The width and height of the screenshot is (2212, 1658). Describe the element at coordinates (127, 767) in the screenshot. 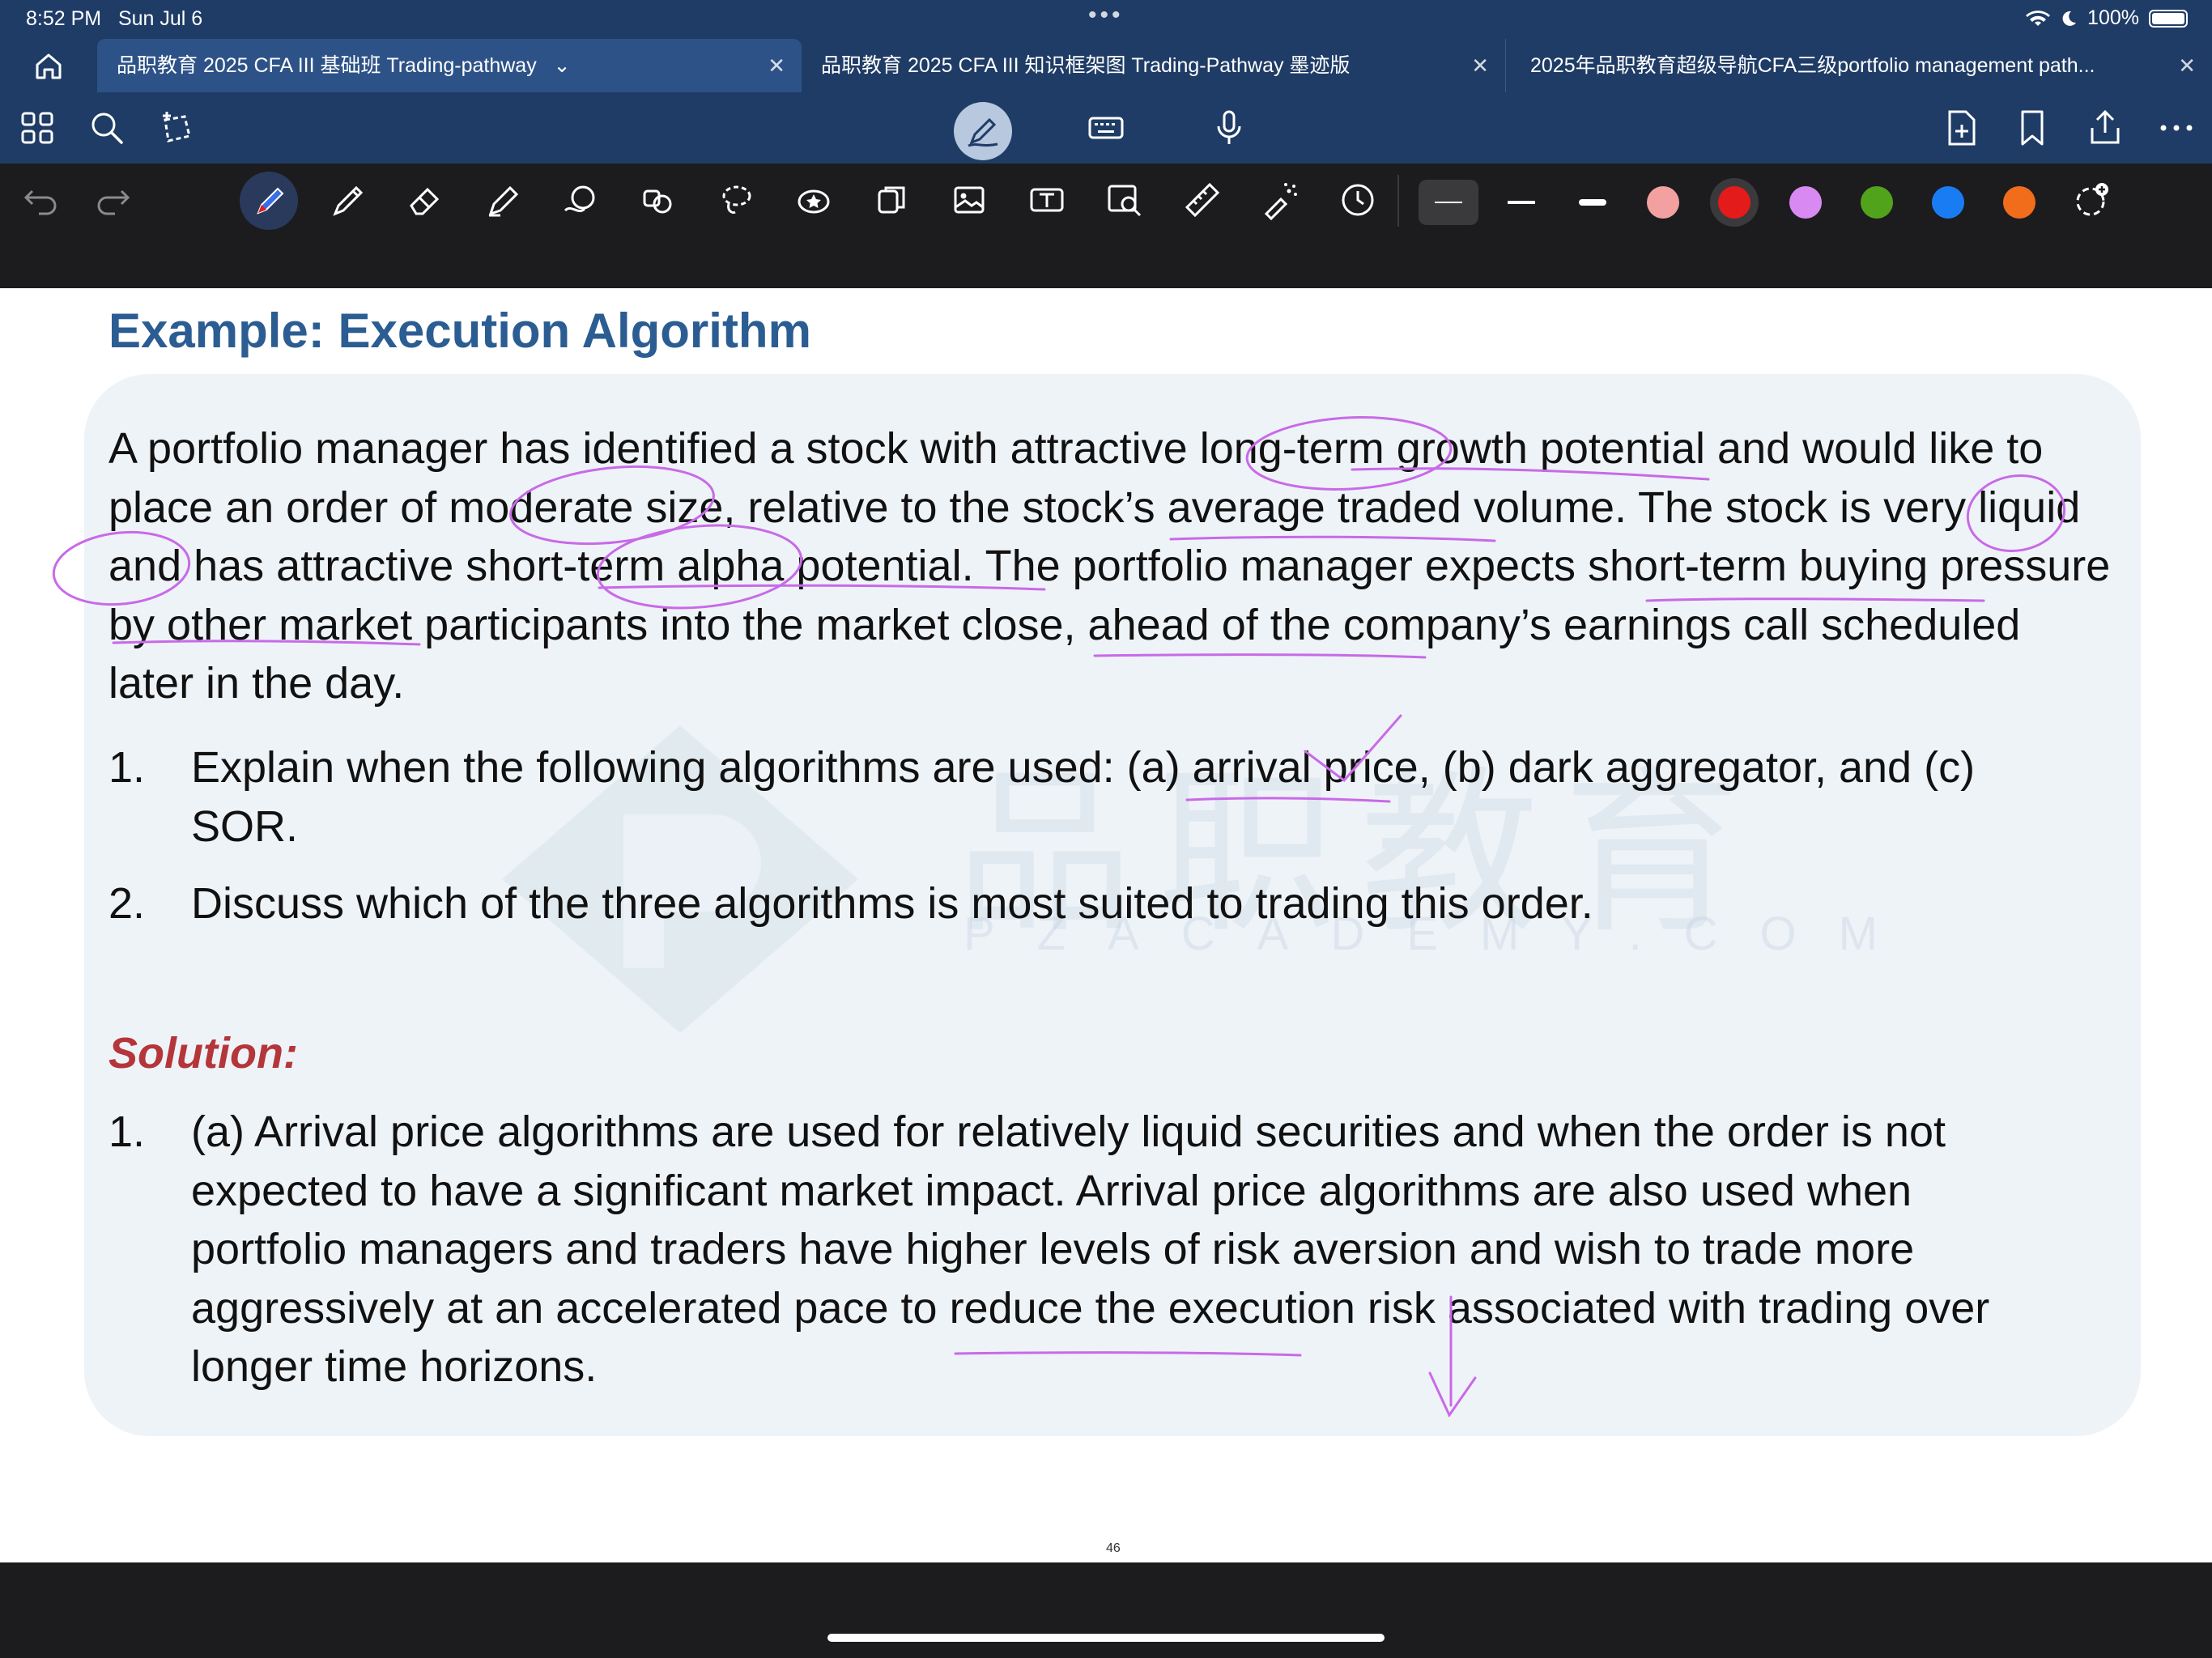

I see `question-number: 1.` at that location.